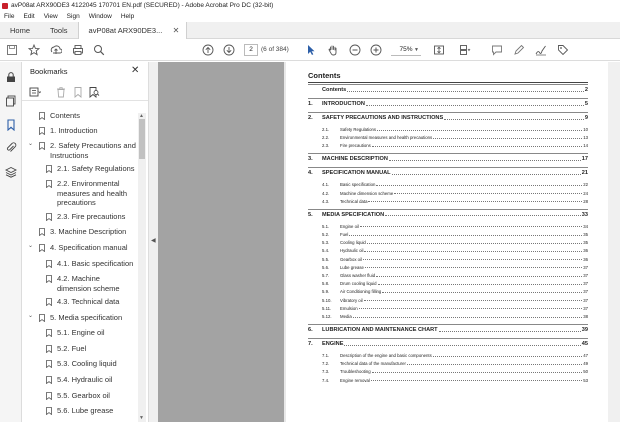 The height and width of the screenshot is (422, 620). Describe the element at coordinates (99, 50) in the screenshot. I see `search-icon` at that location.